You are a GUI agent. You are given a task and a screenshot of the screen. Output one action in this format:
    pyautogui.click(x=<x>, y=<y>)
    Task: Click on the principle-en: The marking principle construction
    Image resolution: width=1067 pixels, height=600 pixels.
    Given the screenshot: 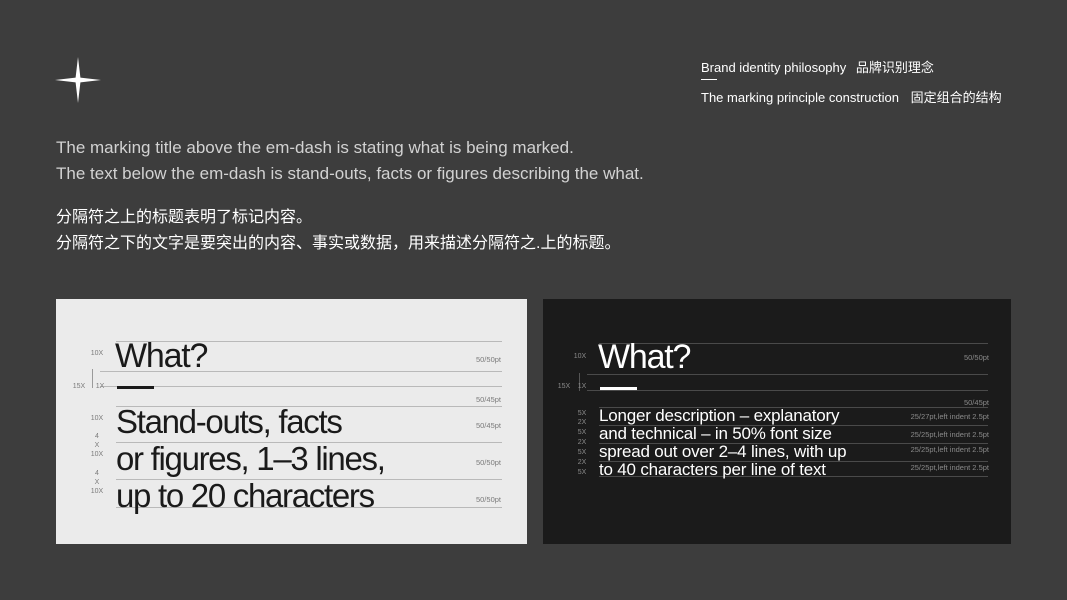 What is the action you would take?
    pyautogui.click(x=800, y=97)
    